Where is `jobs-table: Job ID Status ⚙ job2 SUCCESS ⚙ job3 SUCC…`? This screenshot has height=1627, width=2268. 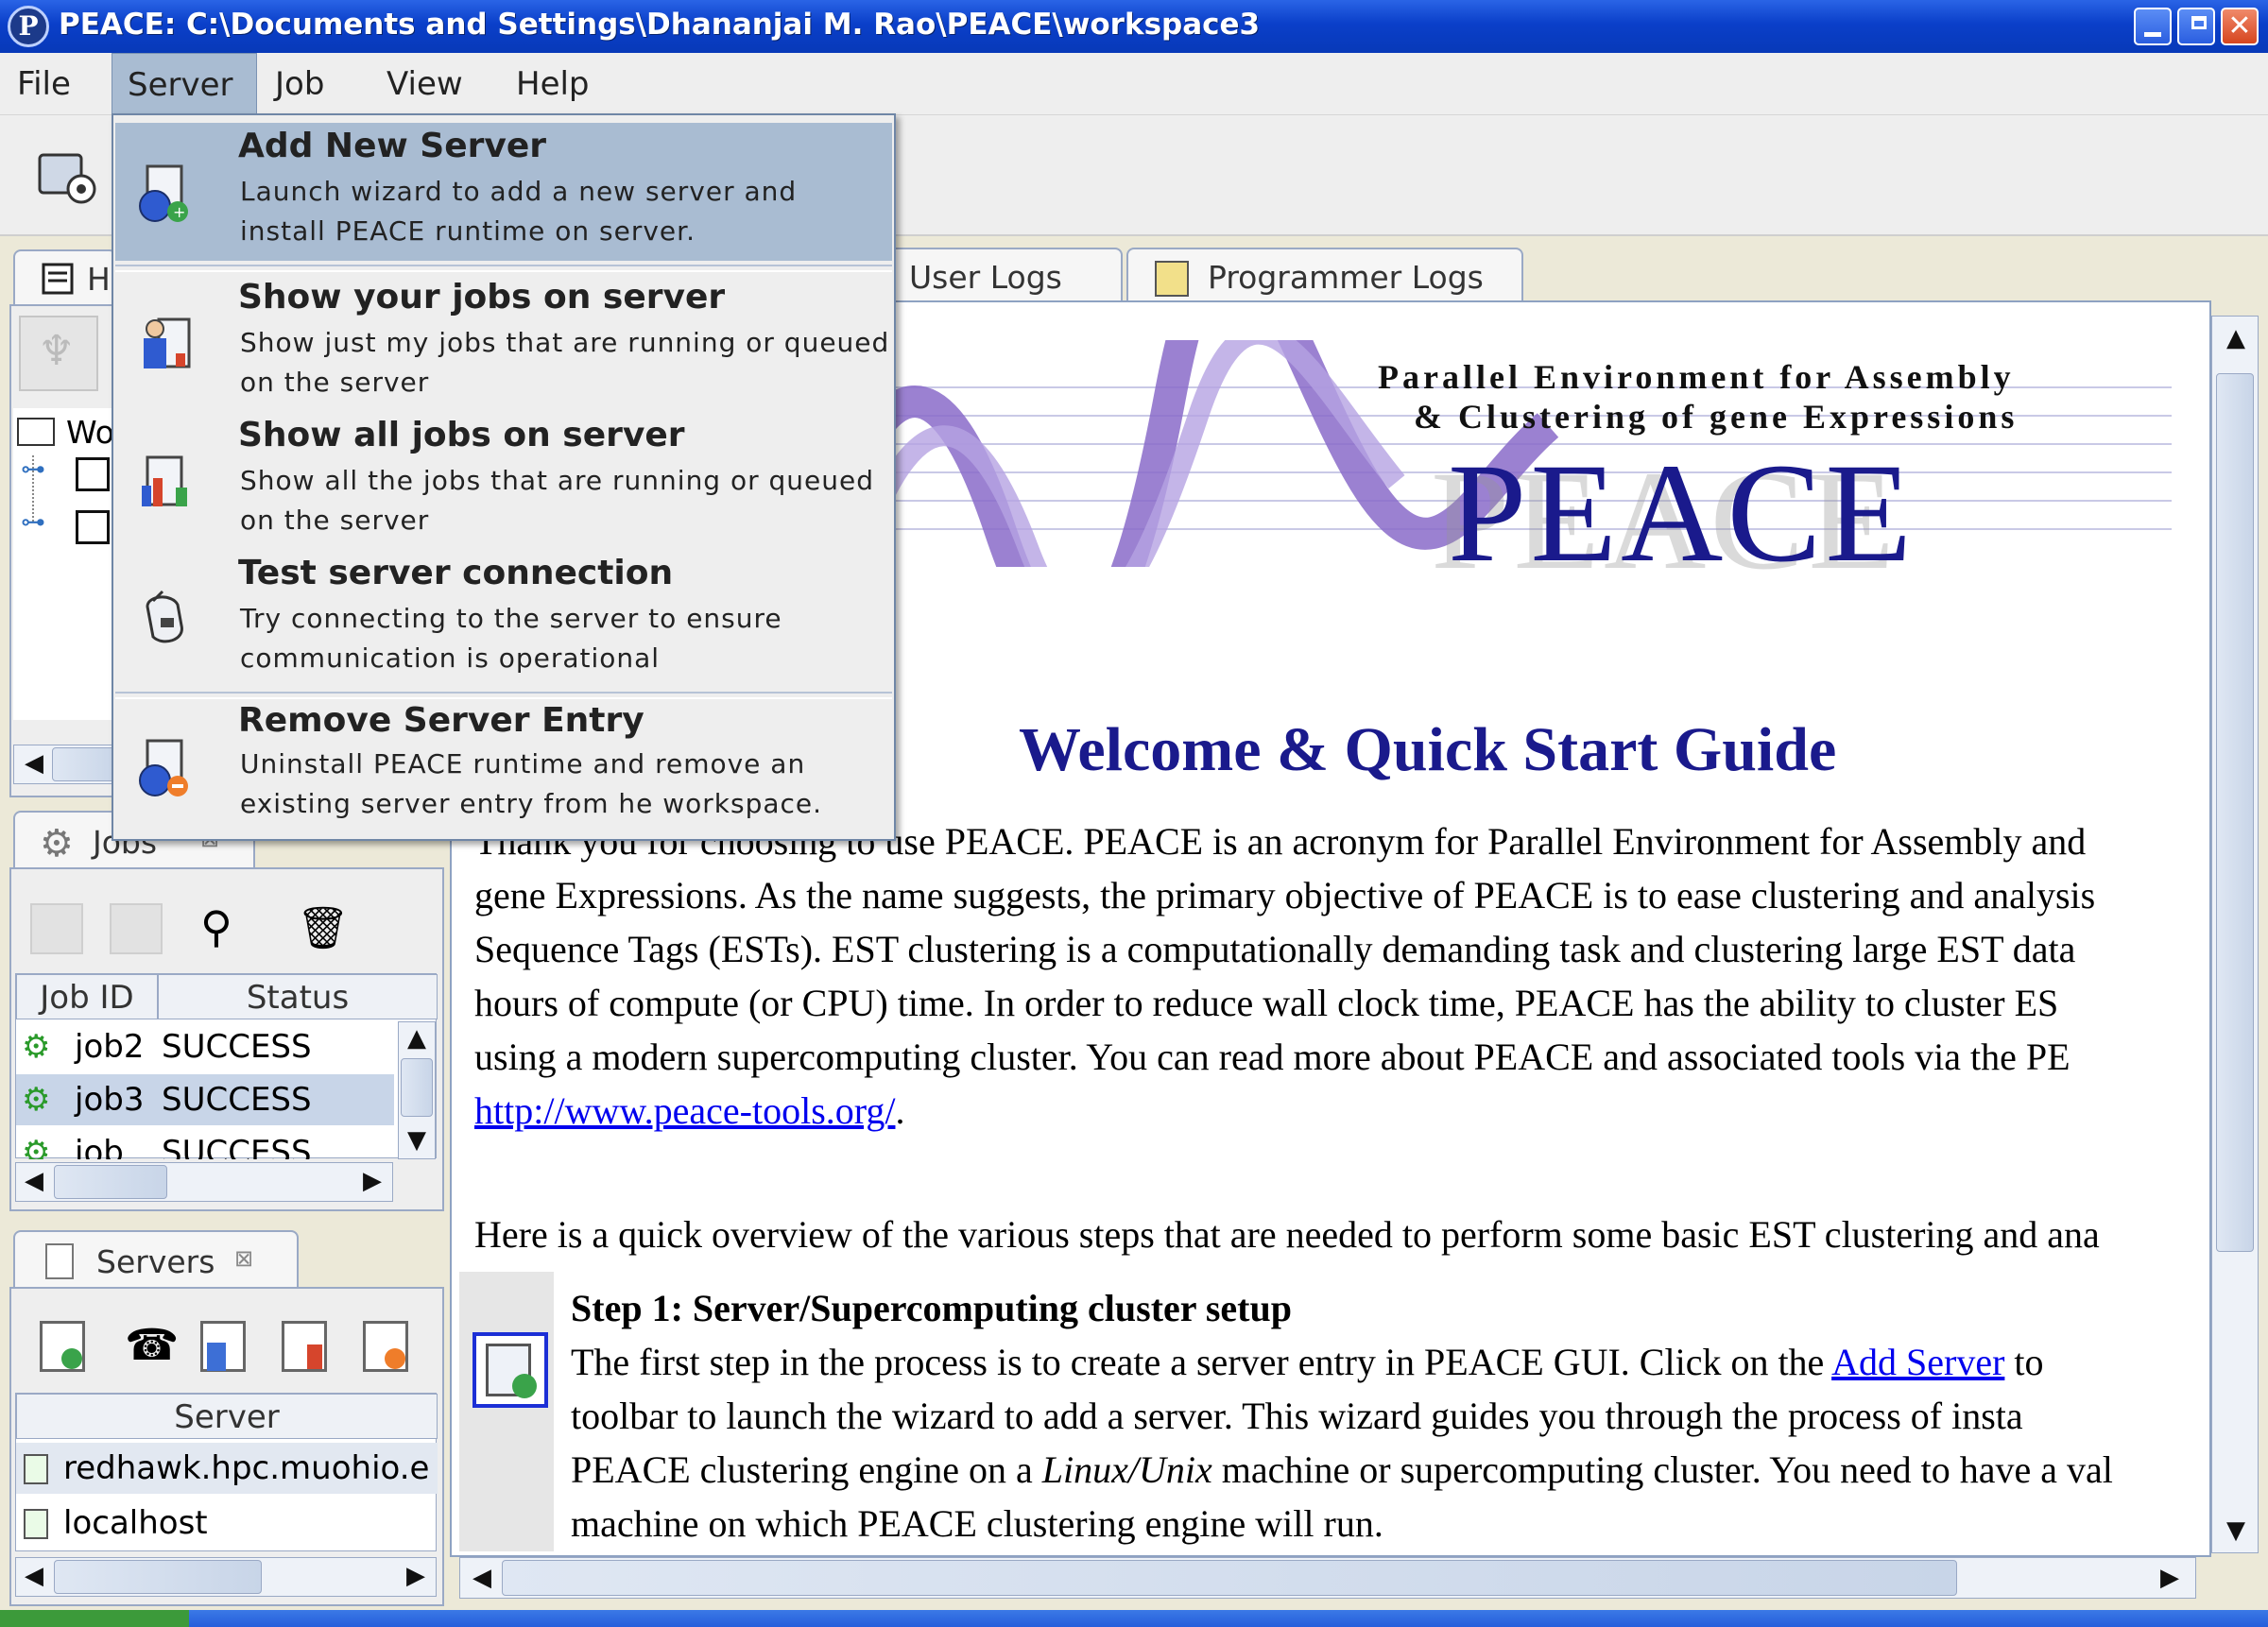 jobs-table: Job ID Status ⚙ job2 SUCCESS ⚙ job3 SUCC… is located at coordinates (226, 1066).